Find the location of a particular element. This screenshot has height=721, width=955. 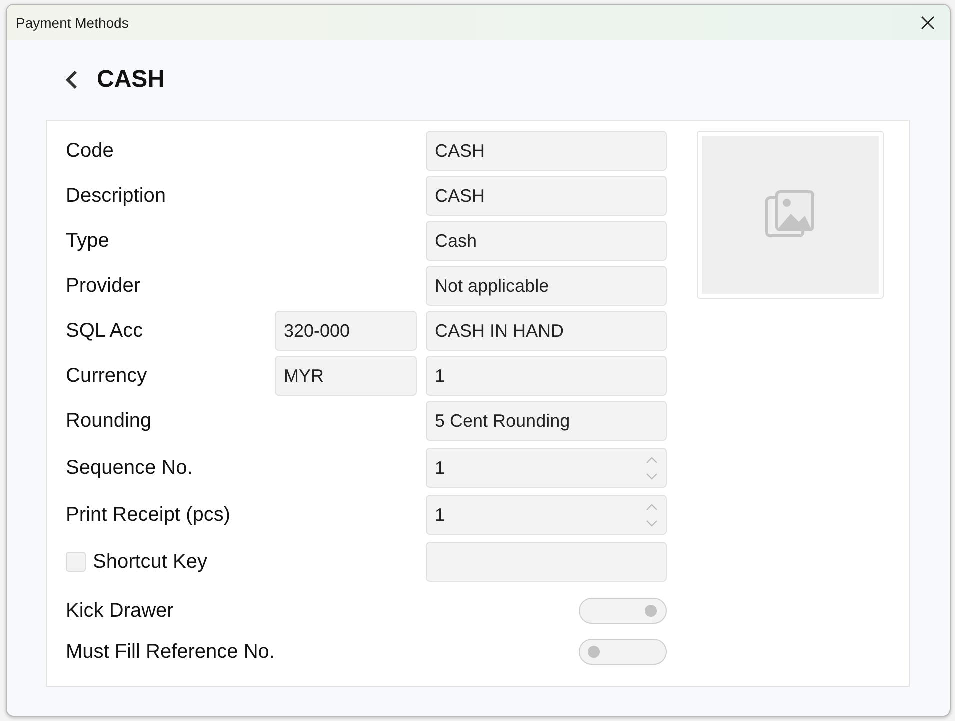

close-icon is located at coordinates (928, 23).